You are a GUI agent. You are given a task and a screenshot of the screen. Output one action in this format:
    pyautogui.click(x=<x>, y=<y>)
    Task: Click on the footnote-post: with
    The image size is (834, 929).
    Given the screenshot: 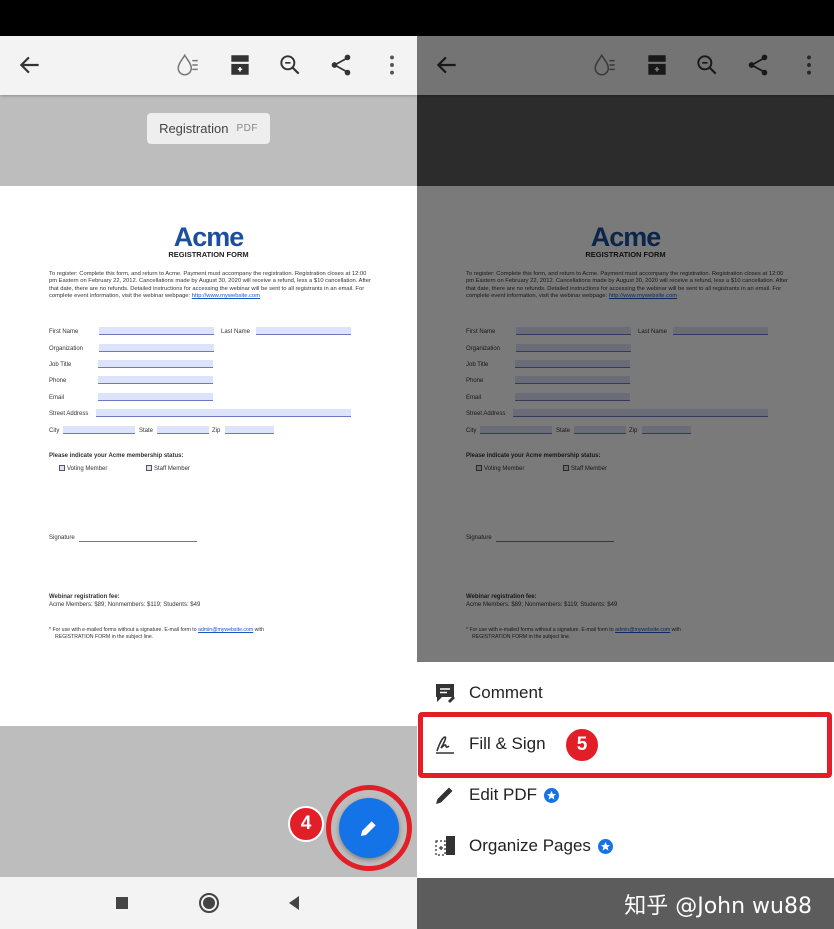 What is the action you would take?
    pyautogui.click(x=259, y=630)
    